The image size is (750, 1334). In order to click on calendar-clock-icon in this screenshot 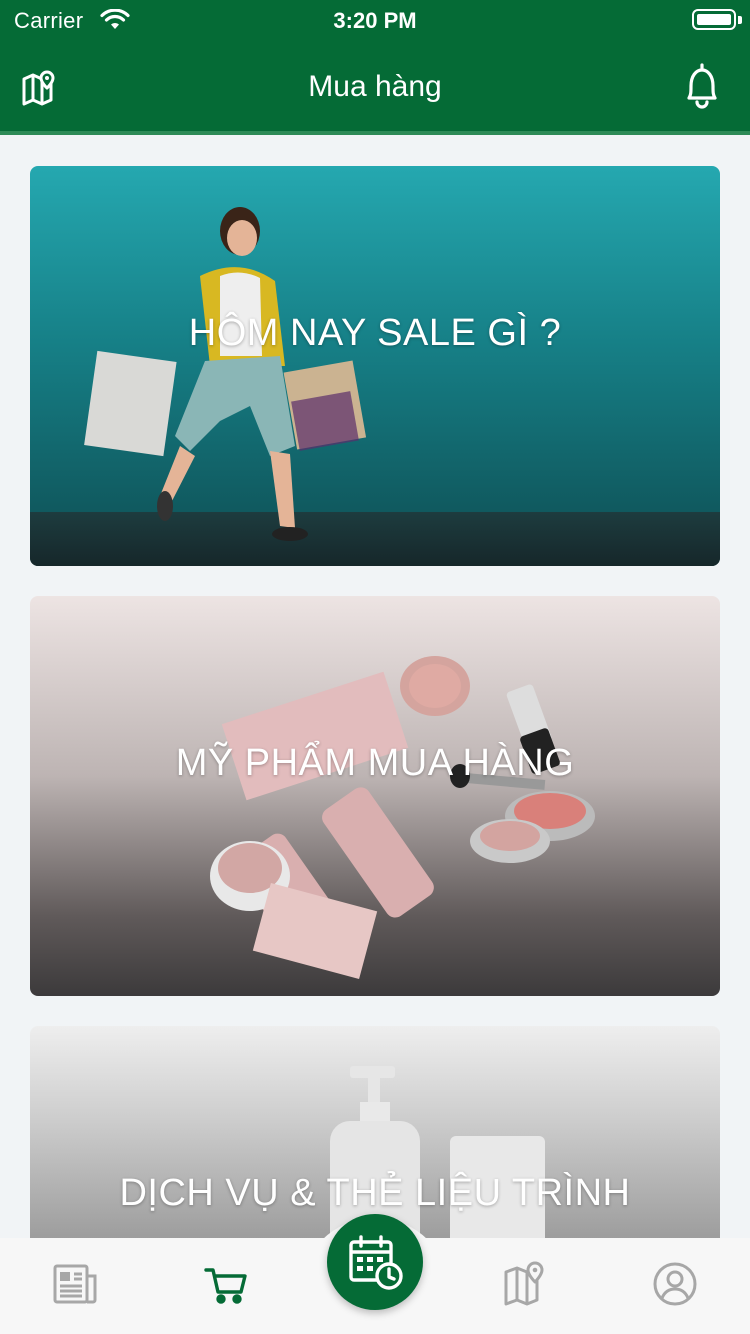, I will do `click(376, 1262)`.